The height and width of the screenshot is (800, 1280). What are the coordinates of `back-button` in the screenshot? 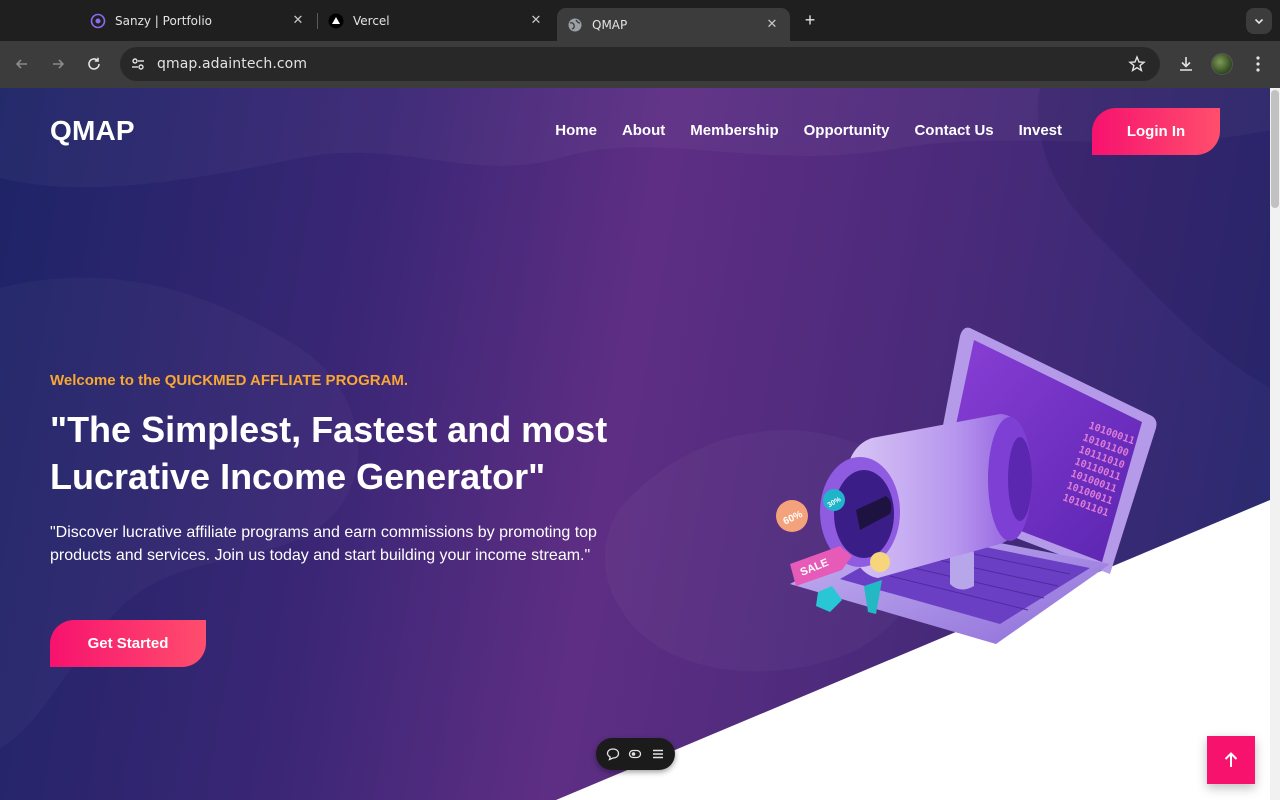 It's located at (22, 64).